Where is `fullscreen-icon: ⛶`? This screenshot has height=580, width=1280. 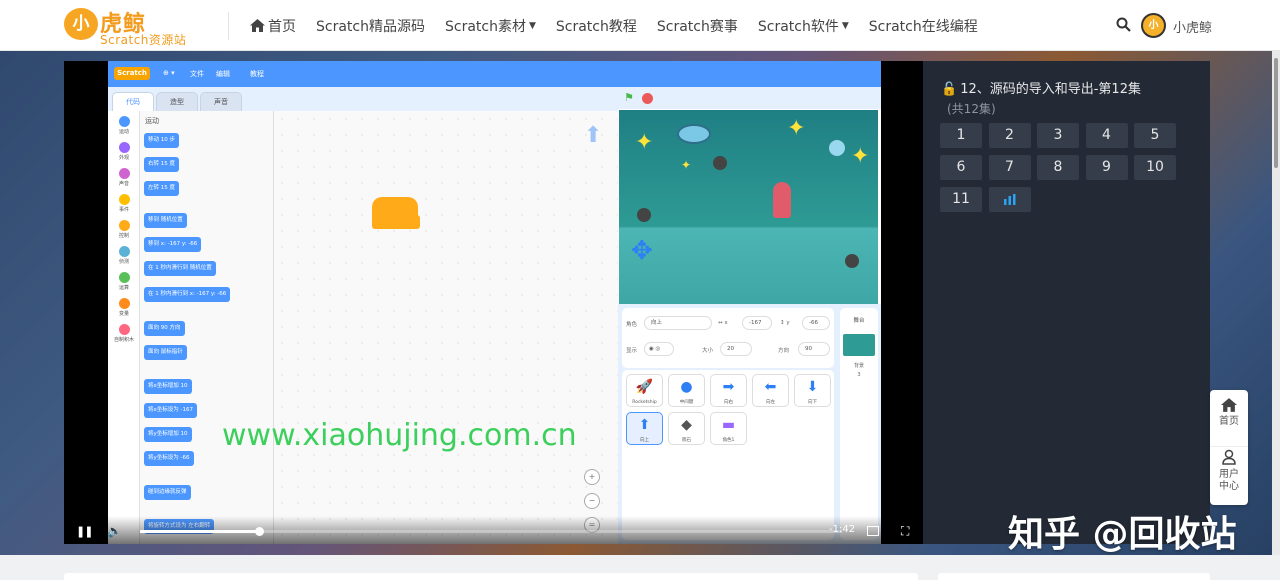 fullscreen-icon: ⛶ is located at coordinates (905, 531).